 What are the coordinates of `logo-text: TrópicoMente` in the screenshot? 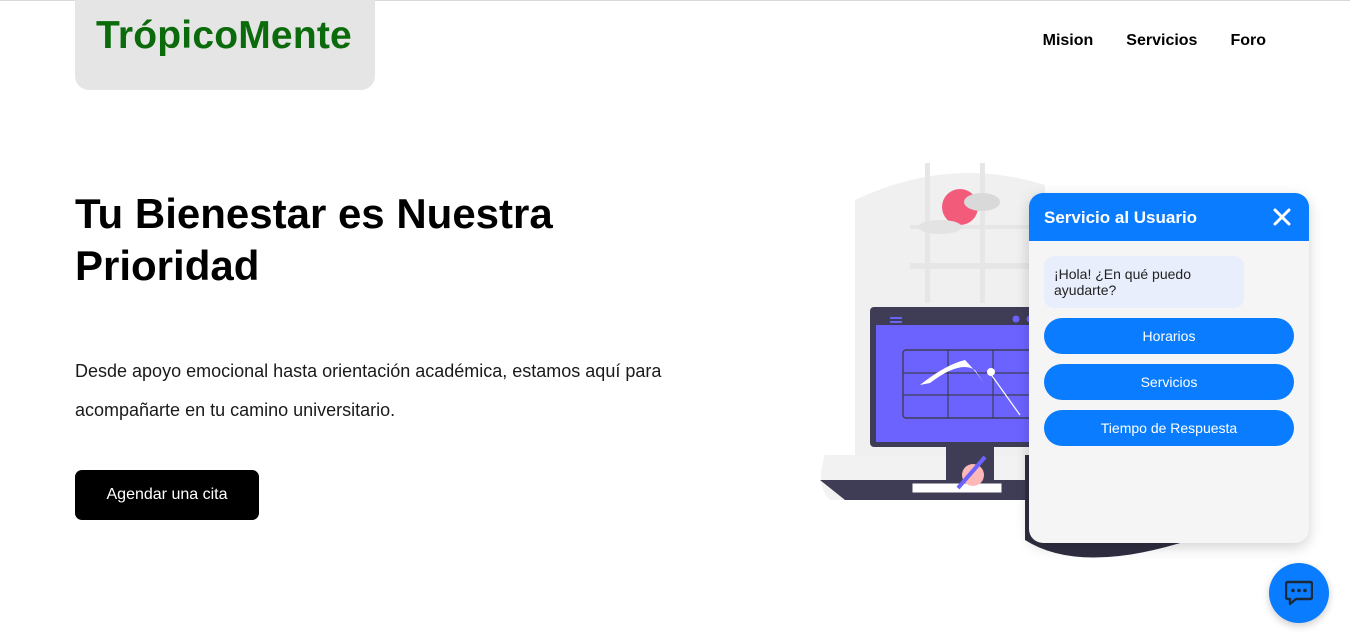 It's located at (224, 35).